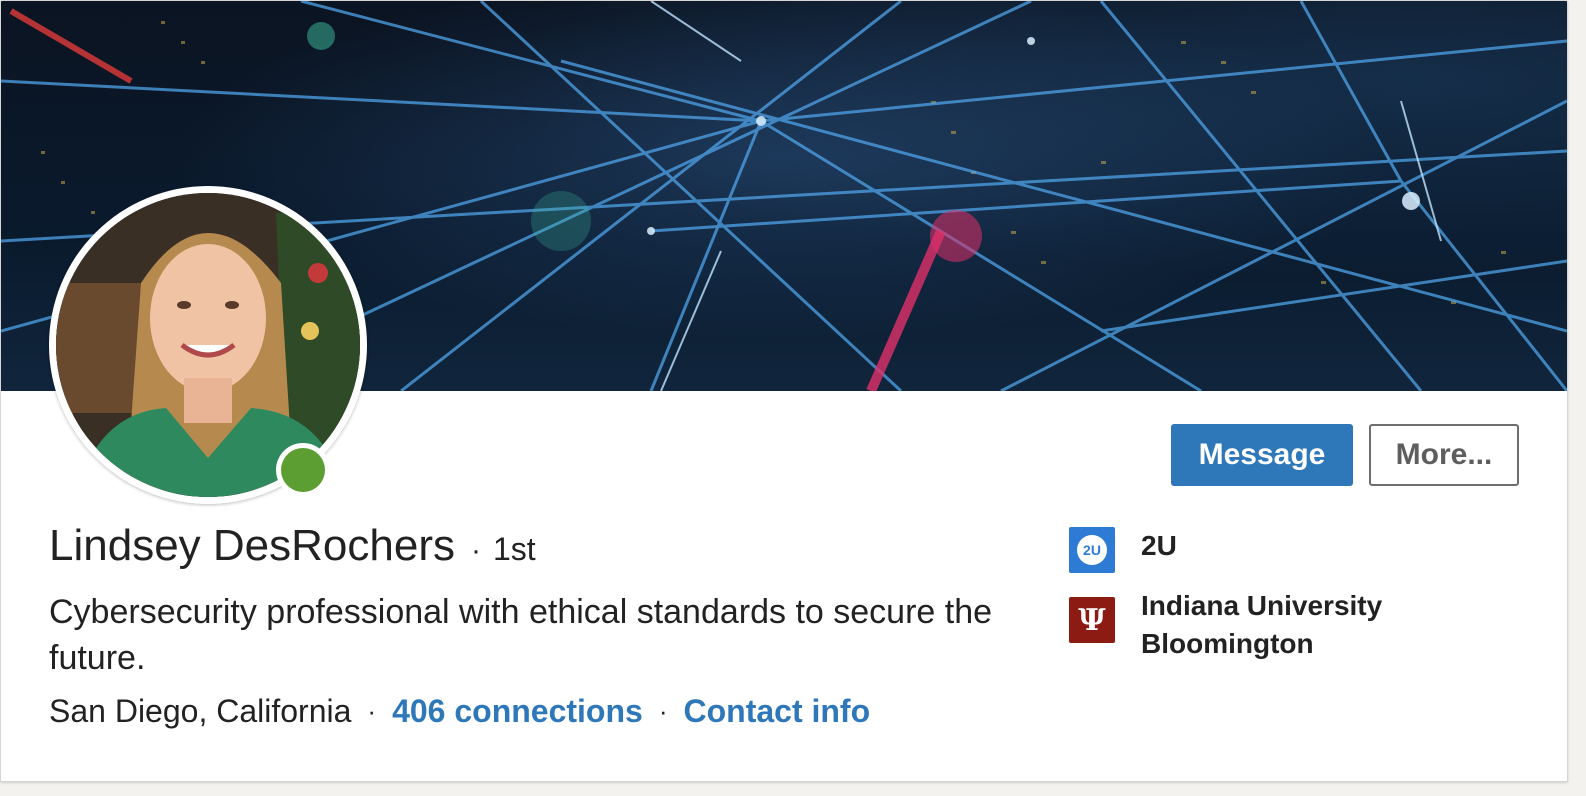  I want to click on name-row: Lindsey DesRochers · 1st, so click(292, 546).